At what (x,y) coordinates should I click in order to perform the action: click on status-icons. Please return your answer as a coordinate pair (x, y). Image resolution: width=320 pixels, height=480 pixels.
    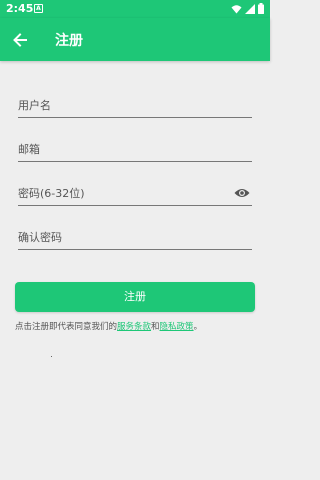
    Looking at the image, I should click on (247, 8).